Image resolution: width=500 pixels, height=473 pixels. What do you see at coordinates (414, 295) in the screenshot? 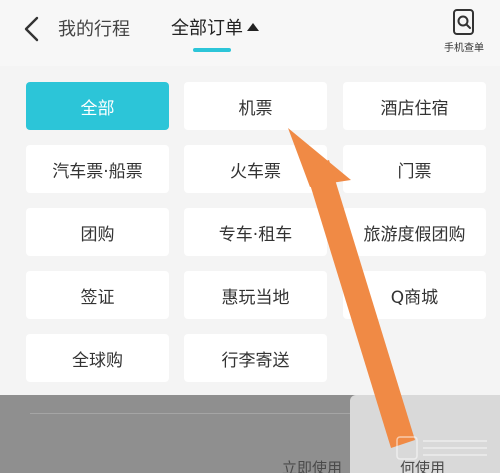
I see `category-q-mall: Q商城` at bounding box center [414, 295].